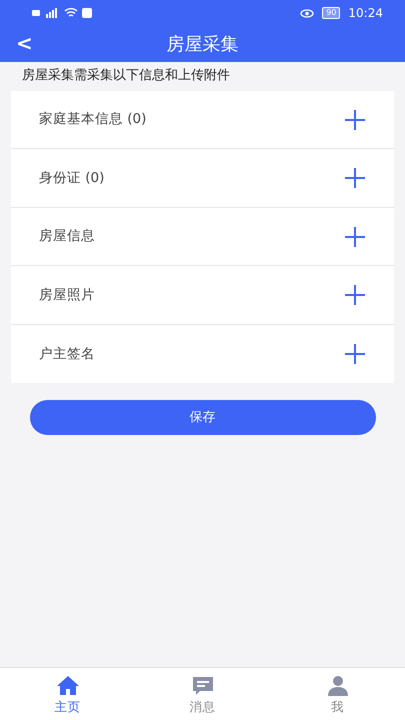 This screenshot has width=405, height=720. Describe the element at coordinates (202, 44) in the screenshot. I see `page-title: 房屋采集` at that location.